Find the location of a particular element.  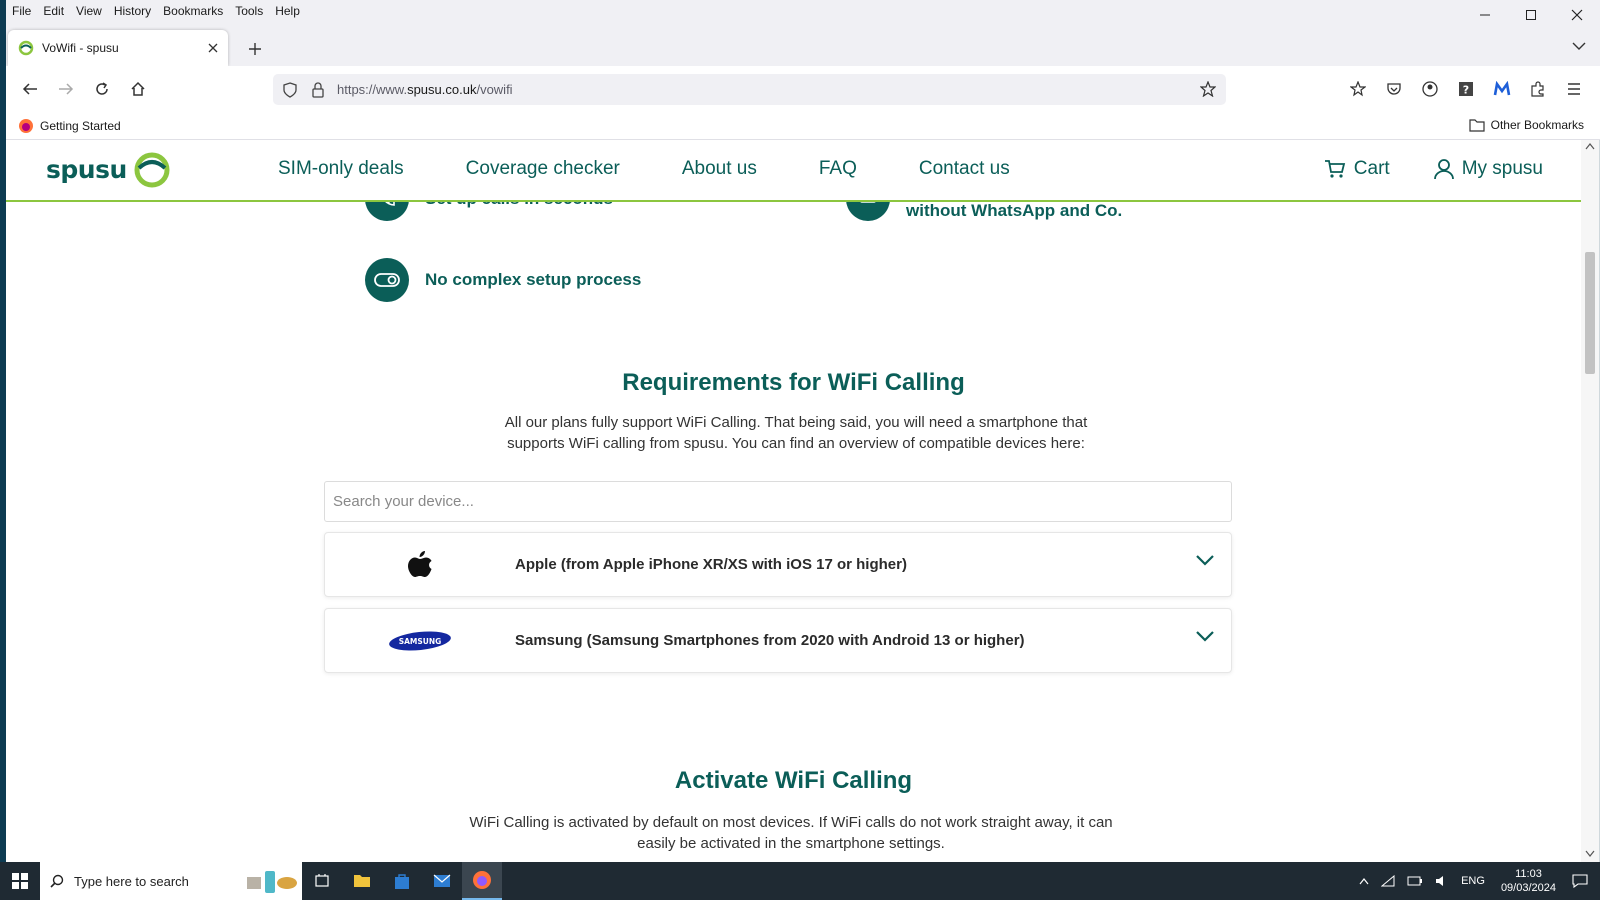

nav-coverage-checker: Coverage checker is located at coordinates (543, 169).